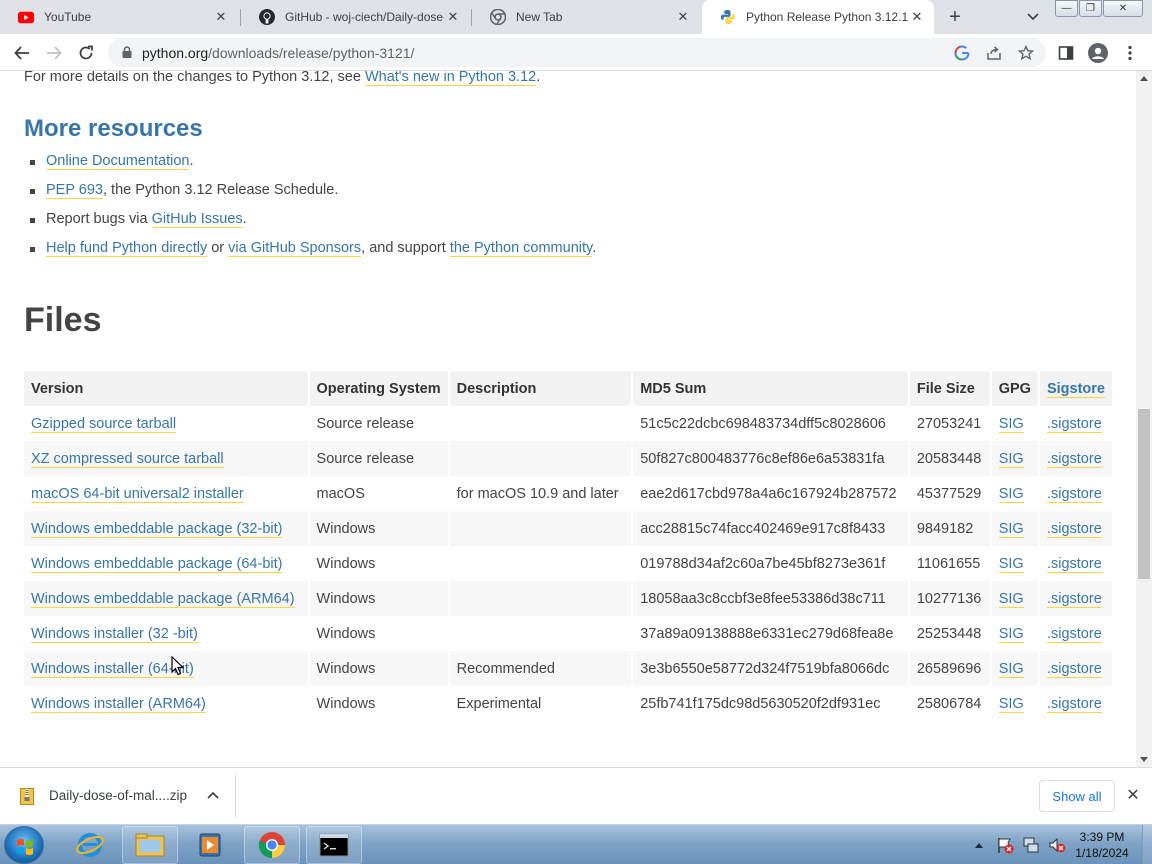 The width and height of the screenshot is (1152, 864). I want to click on version-link: Windows embeddable package (32-bit), so click(157, 529).